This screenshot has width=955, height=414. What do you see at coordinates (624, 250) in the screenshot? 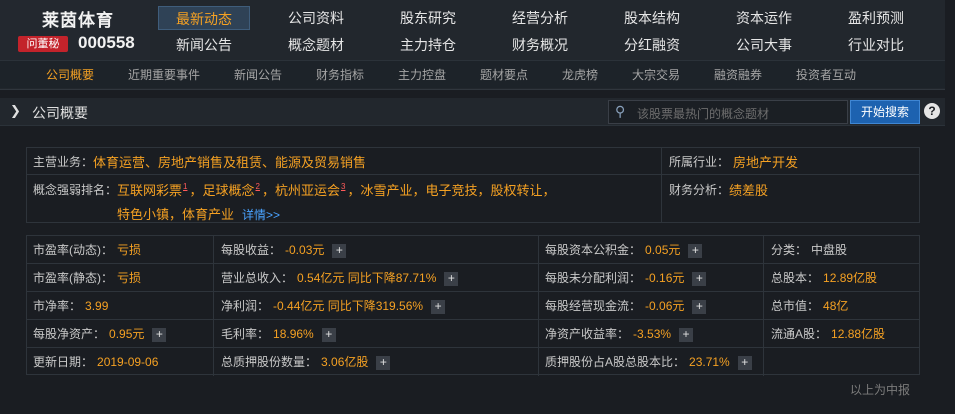
I see `metric-cell: 每股资本公积金： 0.05元 +` at bounding box center [624, 250].